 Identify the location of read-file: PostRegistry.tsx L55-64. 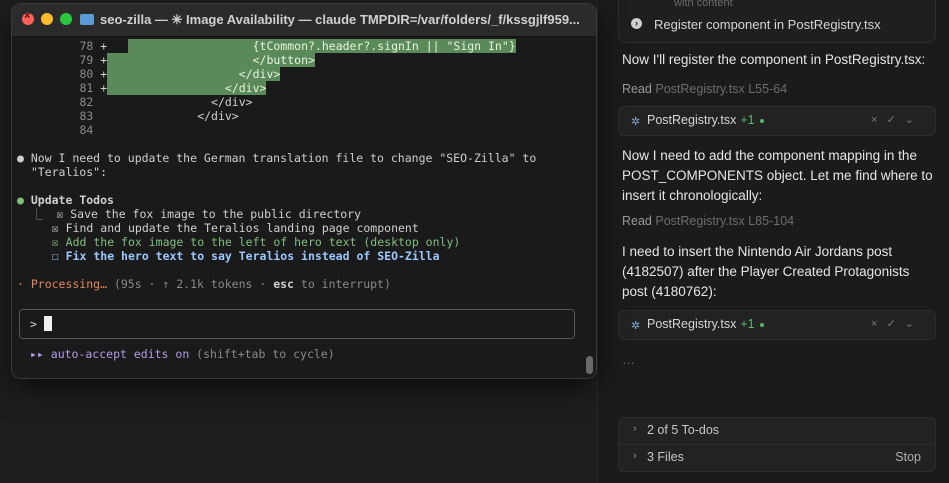
(721, 89).